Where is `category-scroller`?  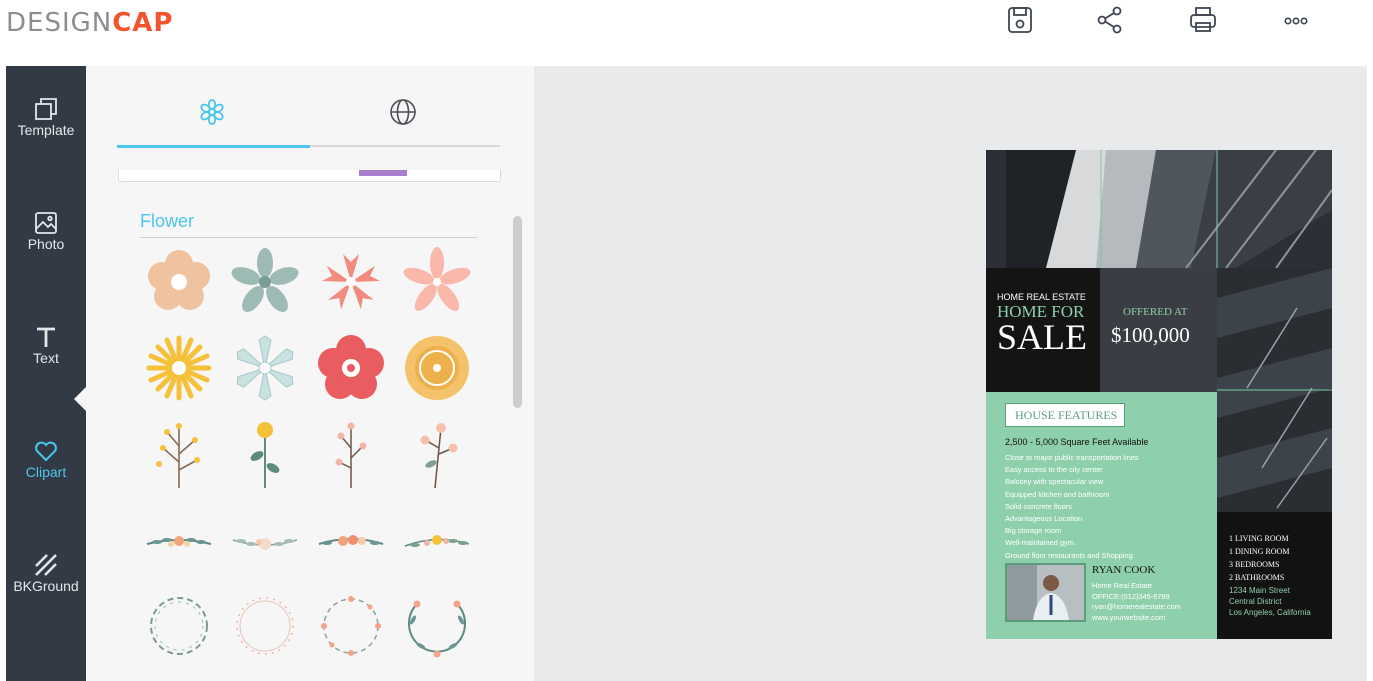
category-scroller is located at coordinates (309, 176).